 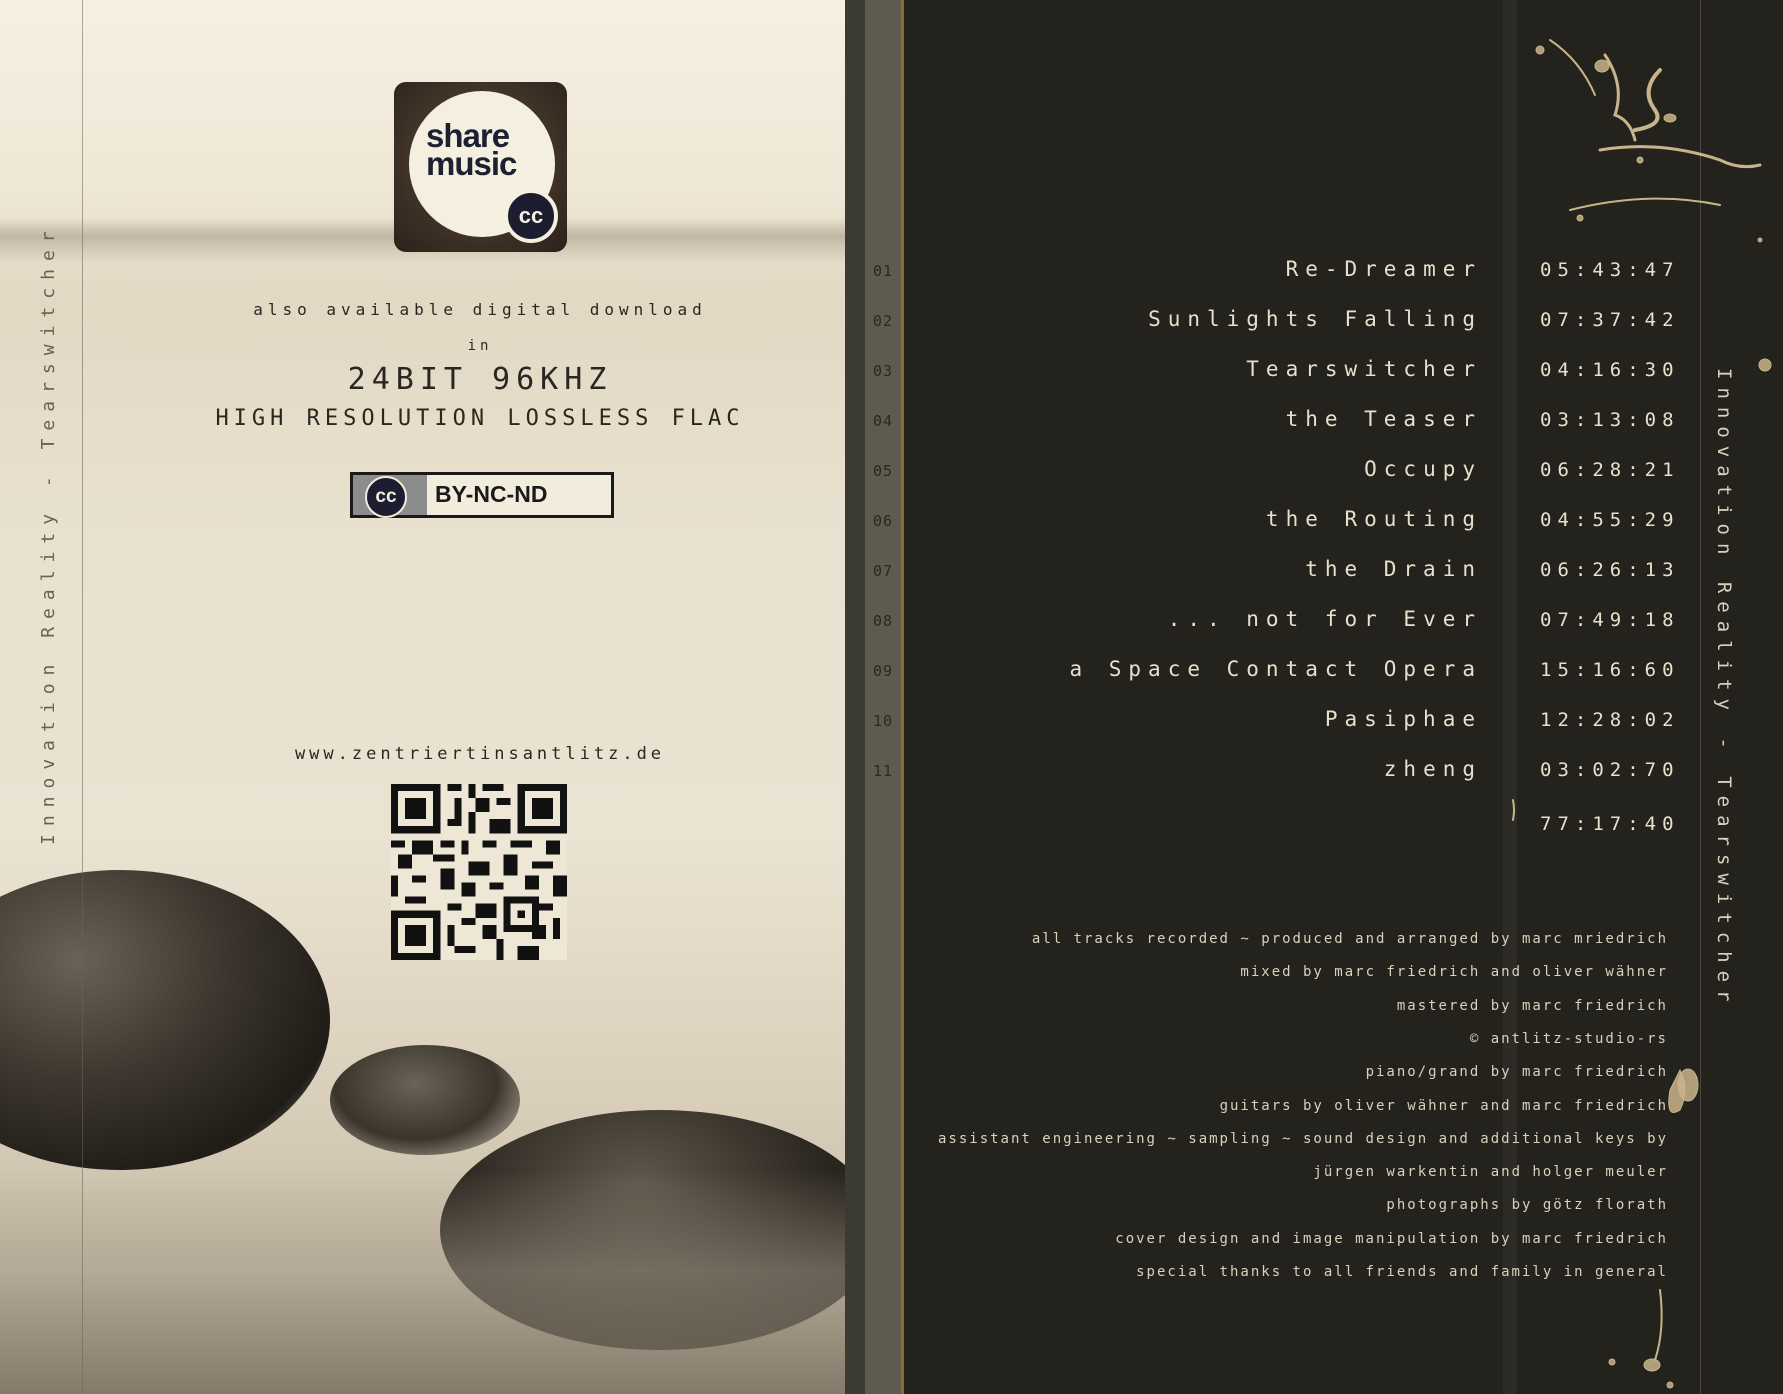 I want to click on rock-left, so click(x=165, y=1020).